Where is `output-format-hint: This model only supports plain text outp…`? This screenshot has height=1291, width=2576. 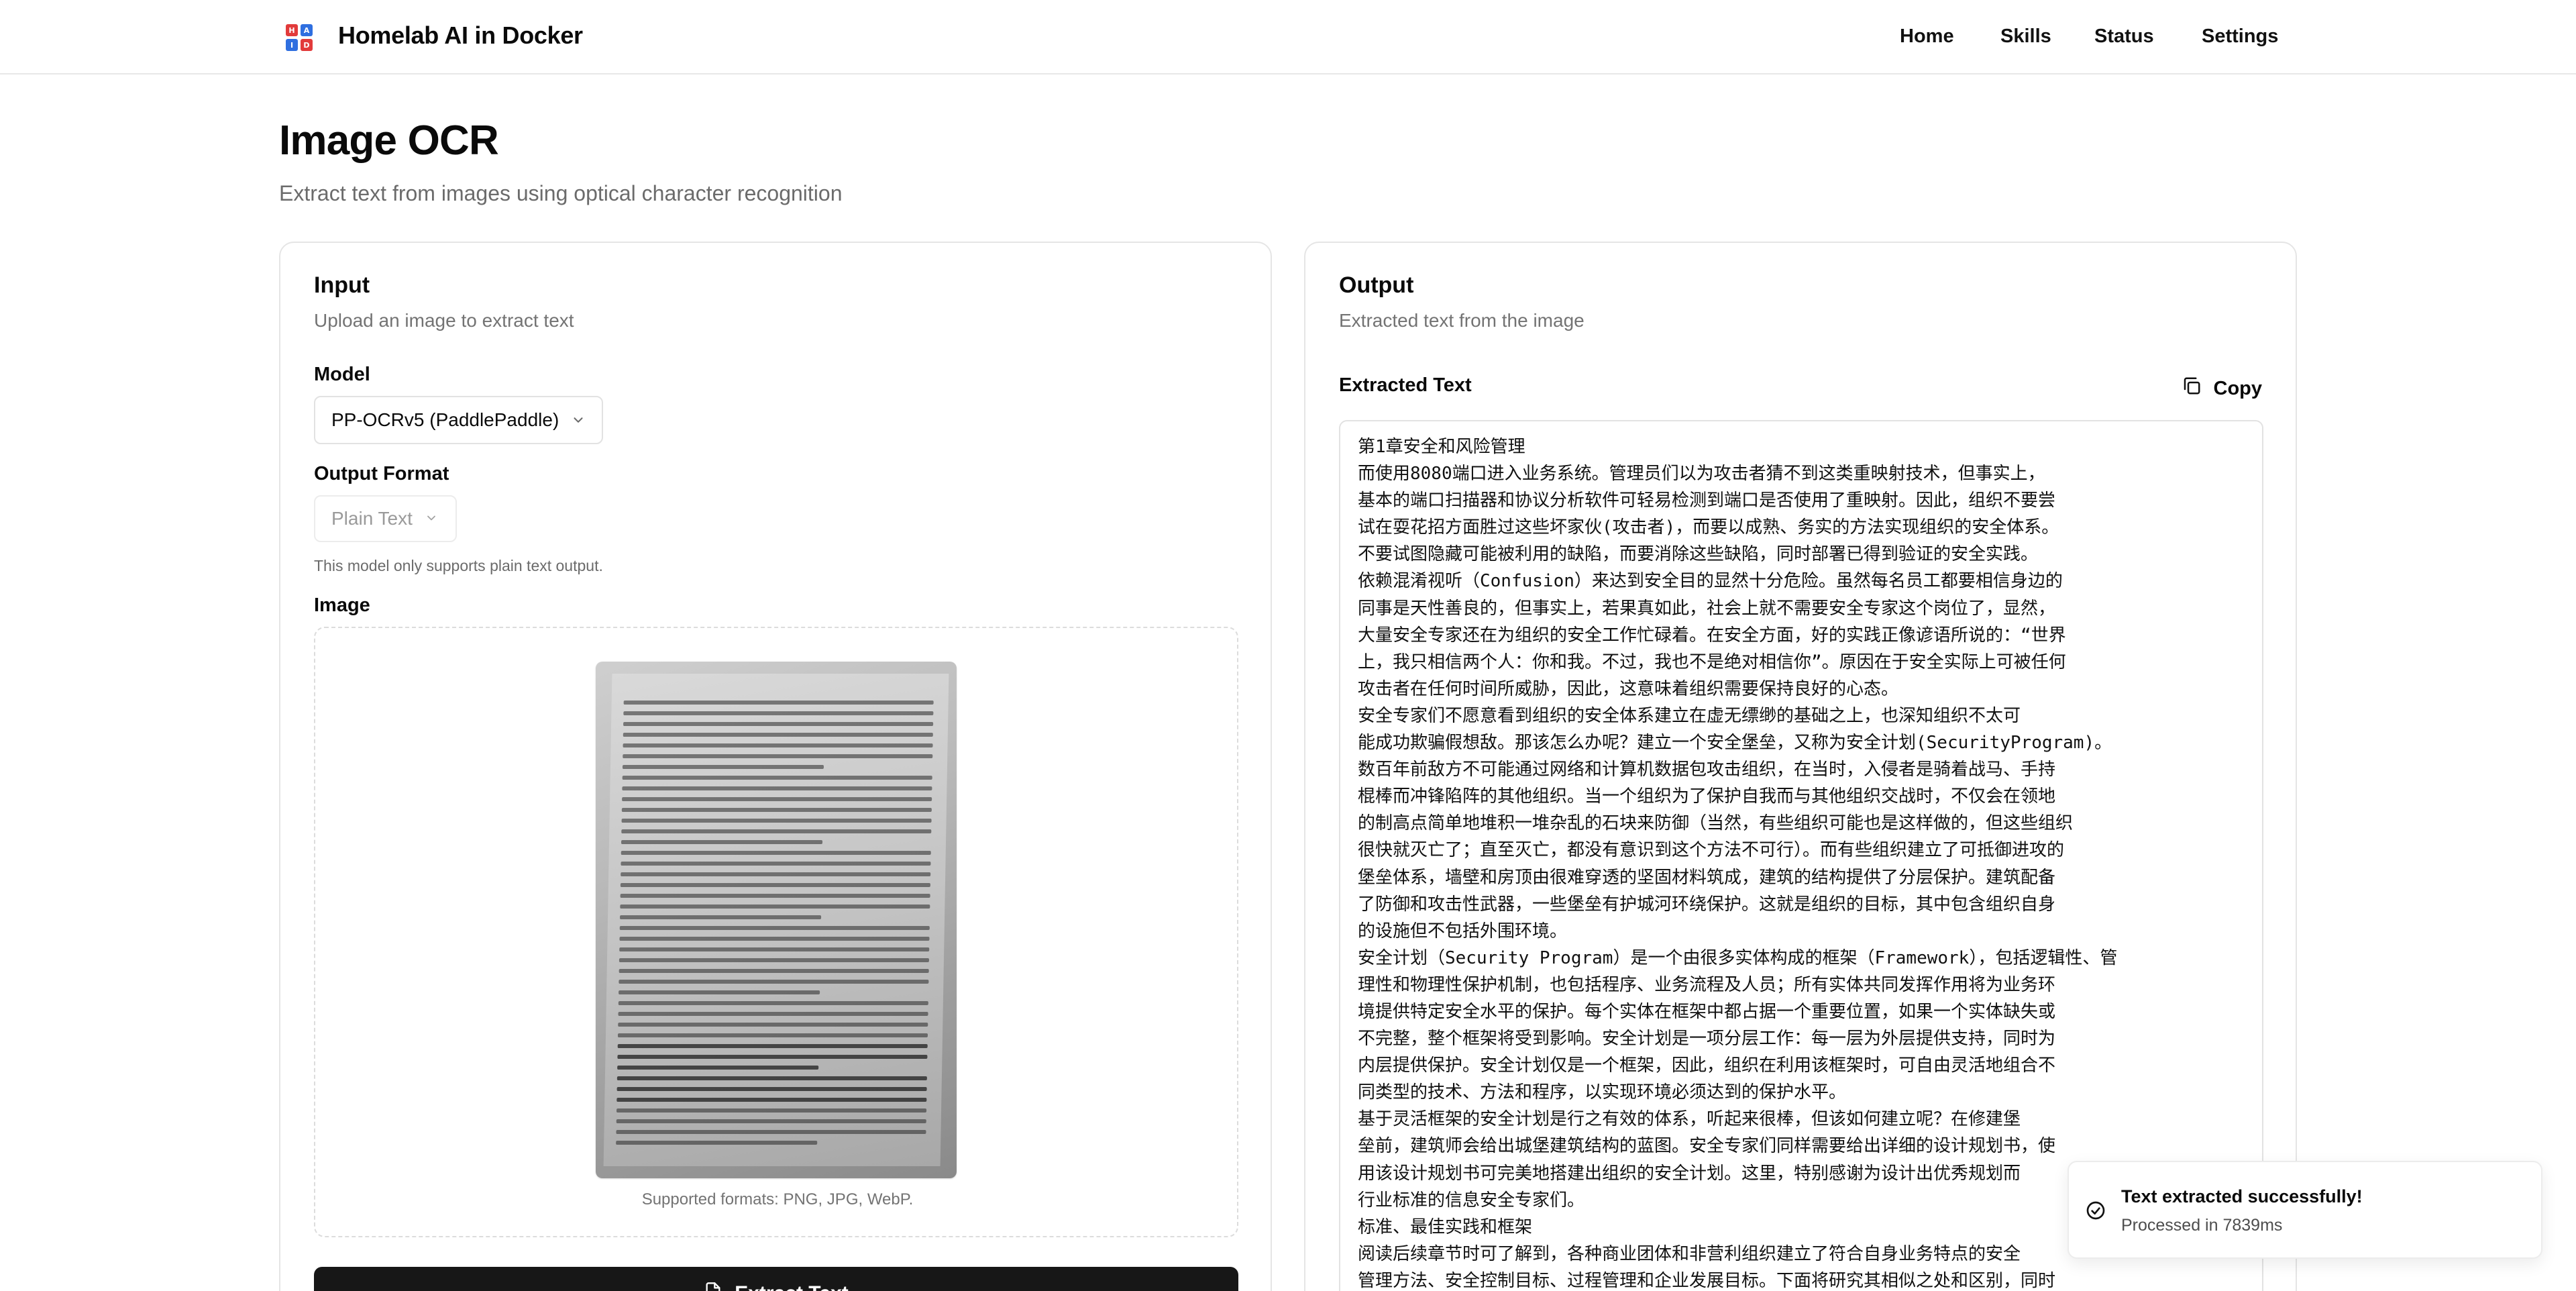
output-format-hint: This model only supports plain text outp… is located at coordinates (458, 565).